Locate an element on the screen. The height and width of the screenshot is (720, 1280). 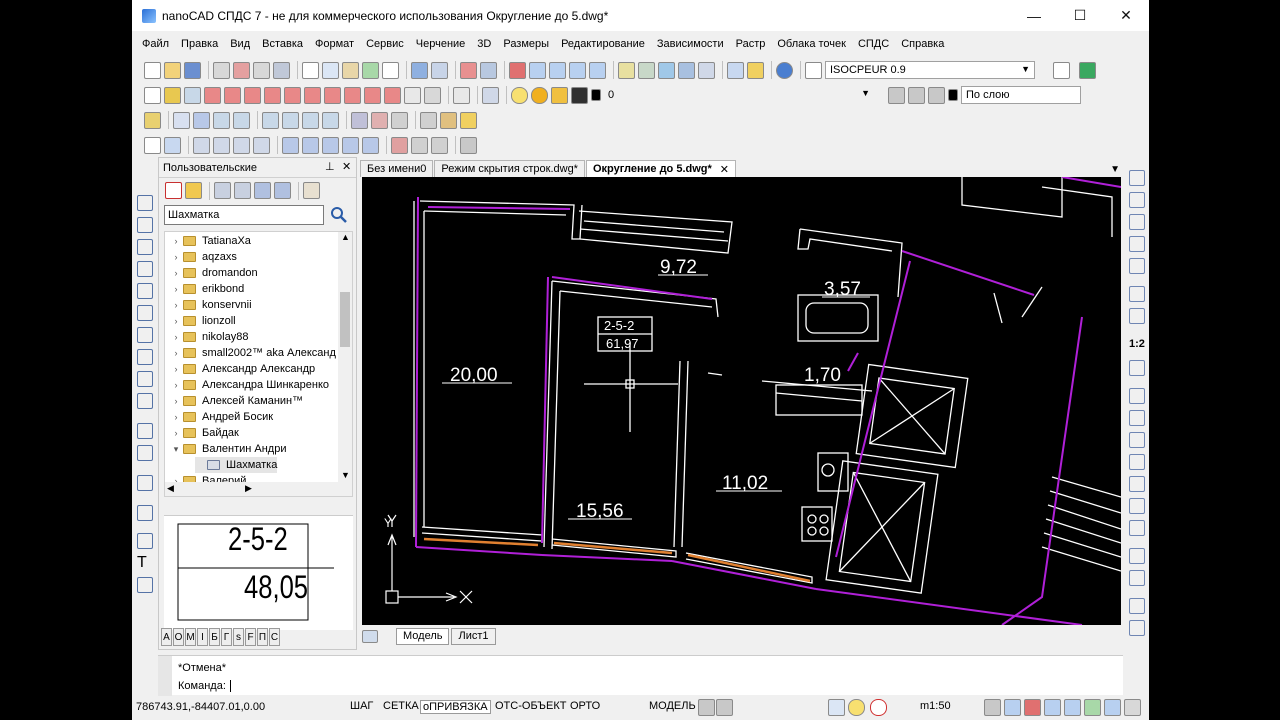
tree-item: › Александра Шинкаренко is located at coordinates (250, 385).